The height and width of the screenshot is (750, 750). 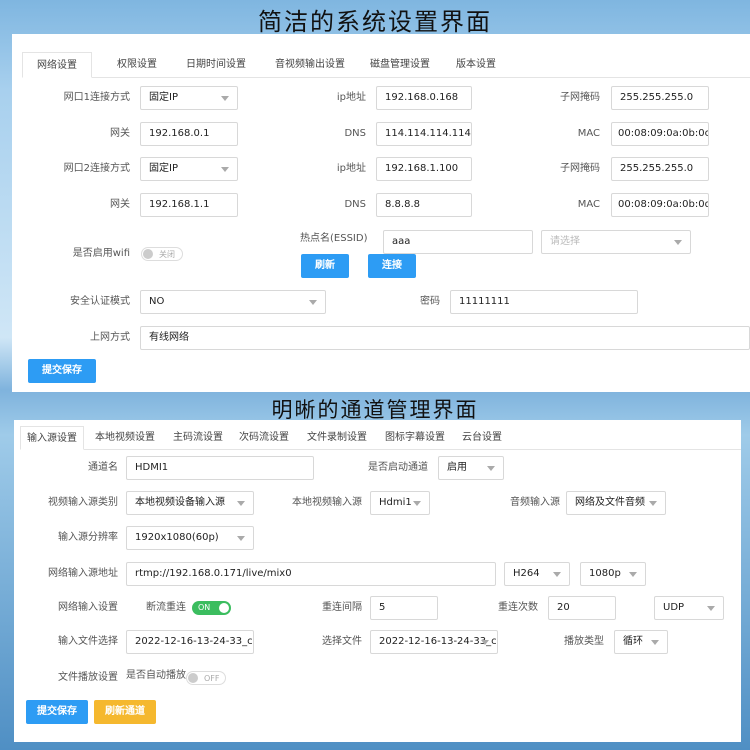 What do you see at coordinates (355, 133) in the screenshot?
I see `nic1-dns-label: DNS` at bounding box center [355, 133].